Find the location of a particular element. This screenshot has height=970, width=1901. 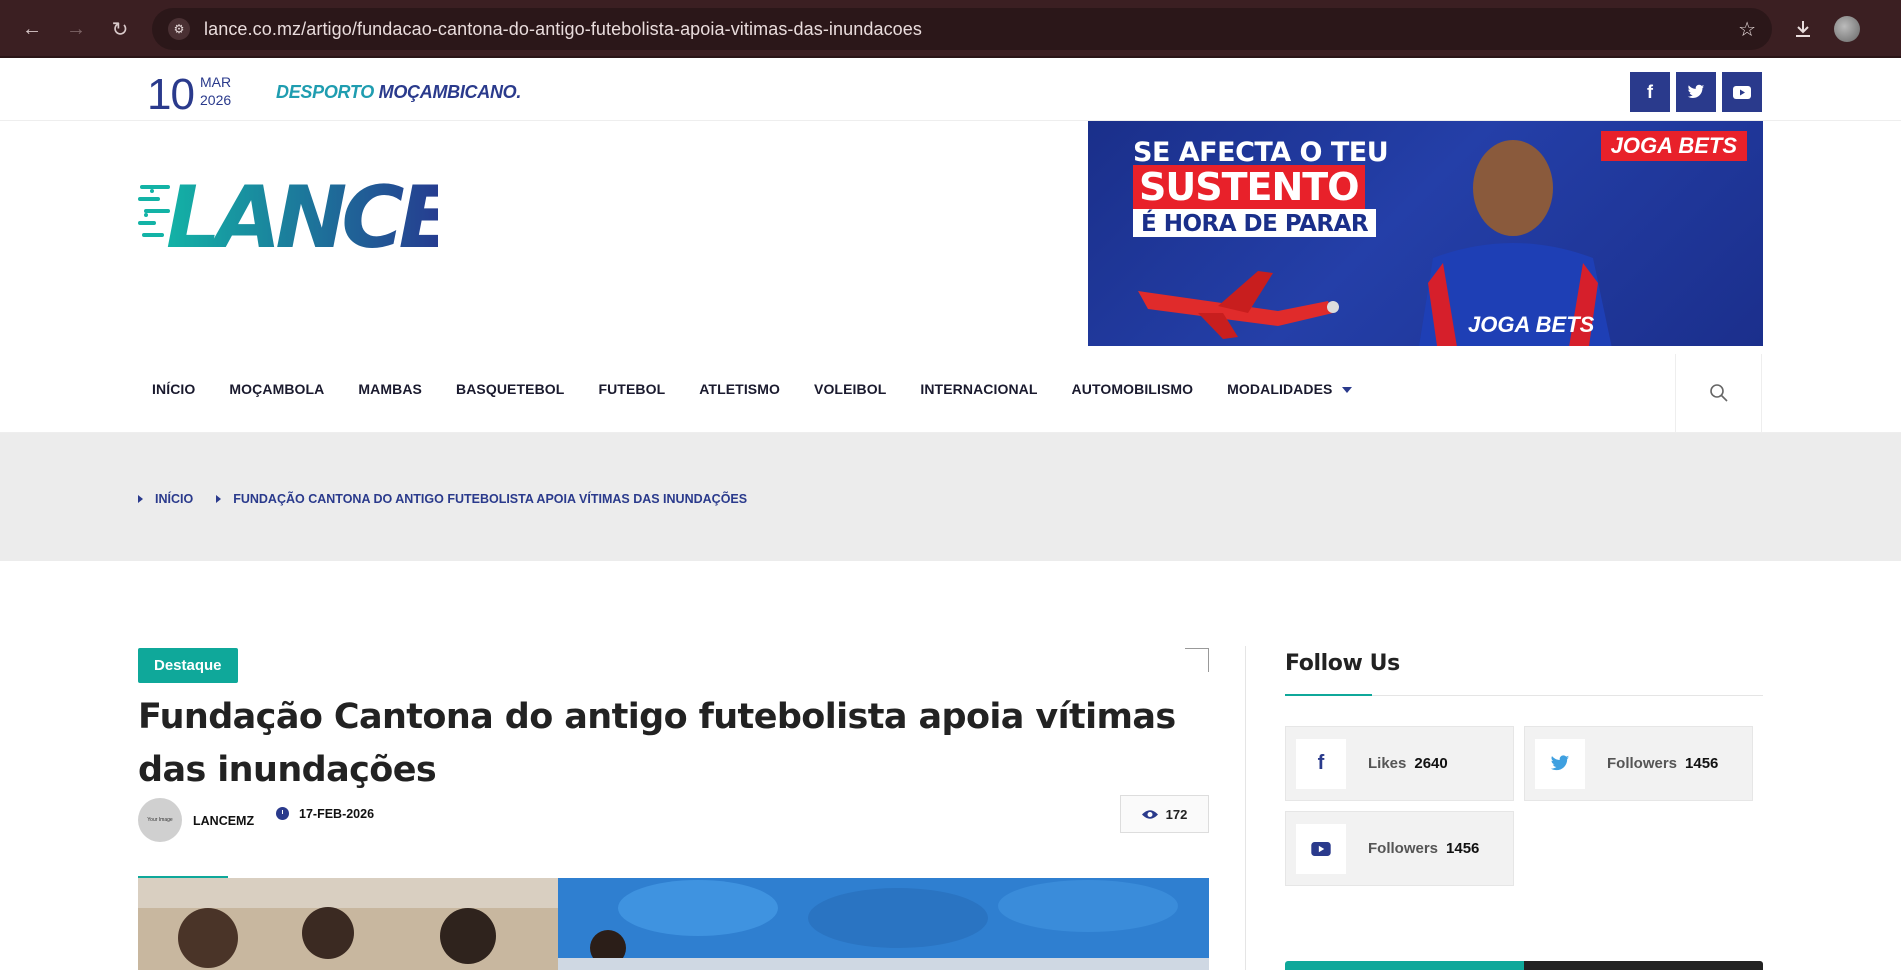

twitter-label: Followers is located at coordinates (1642, 763).